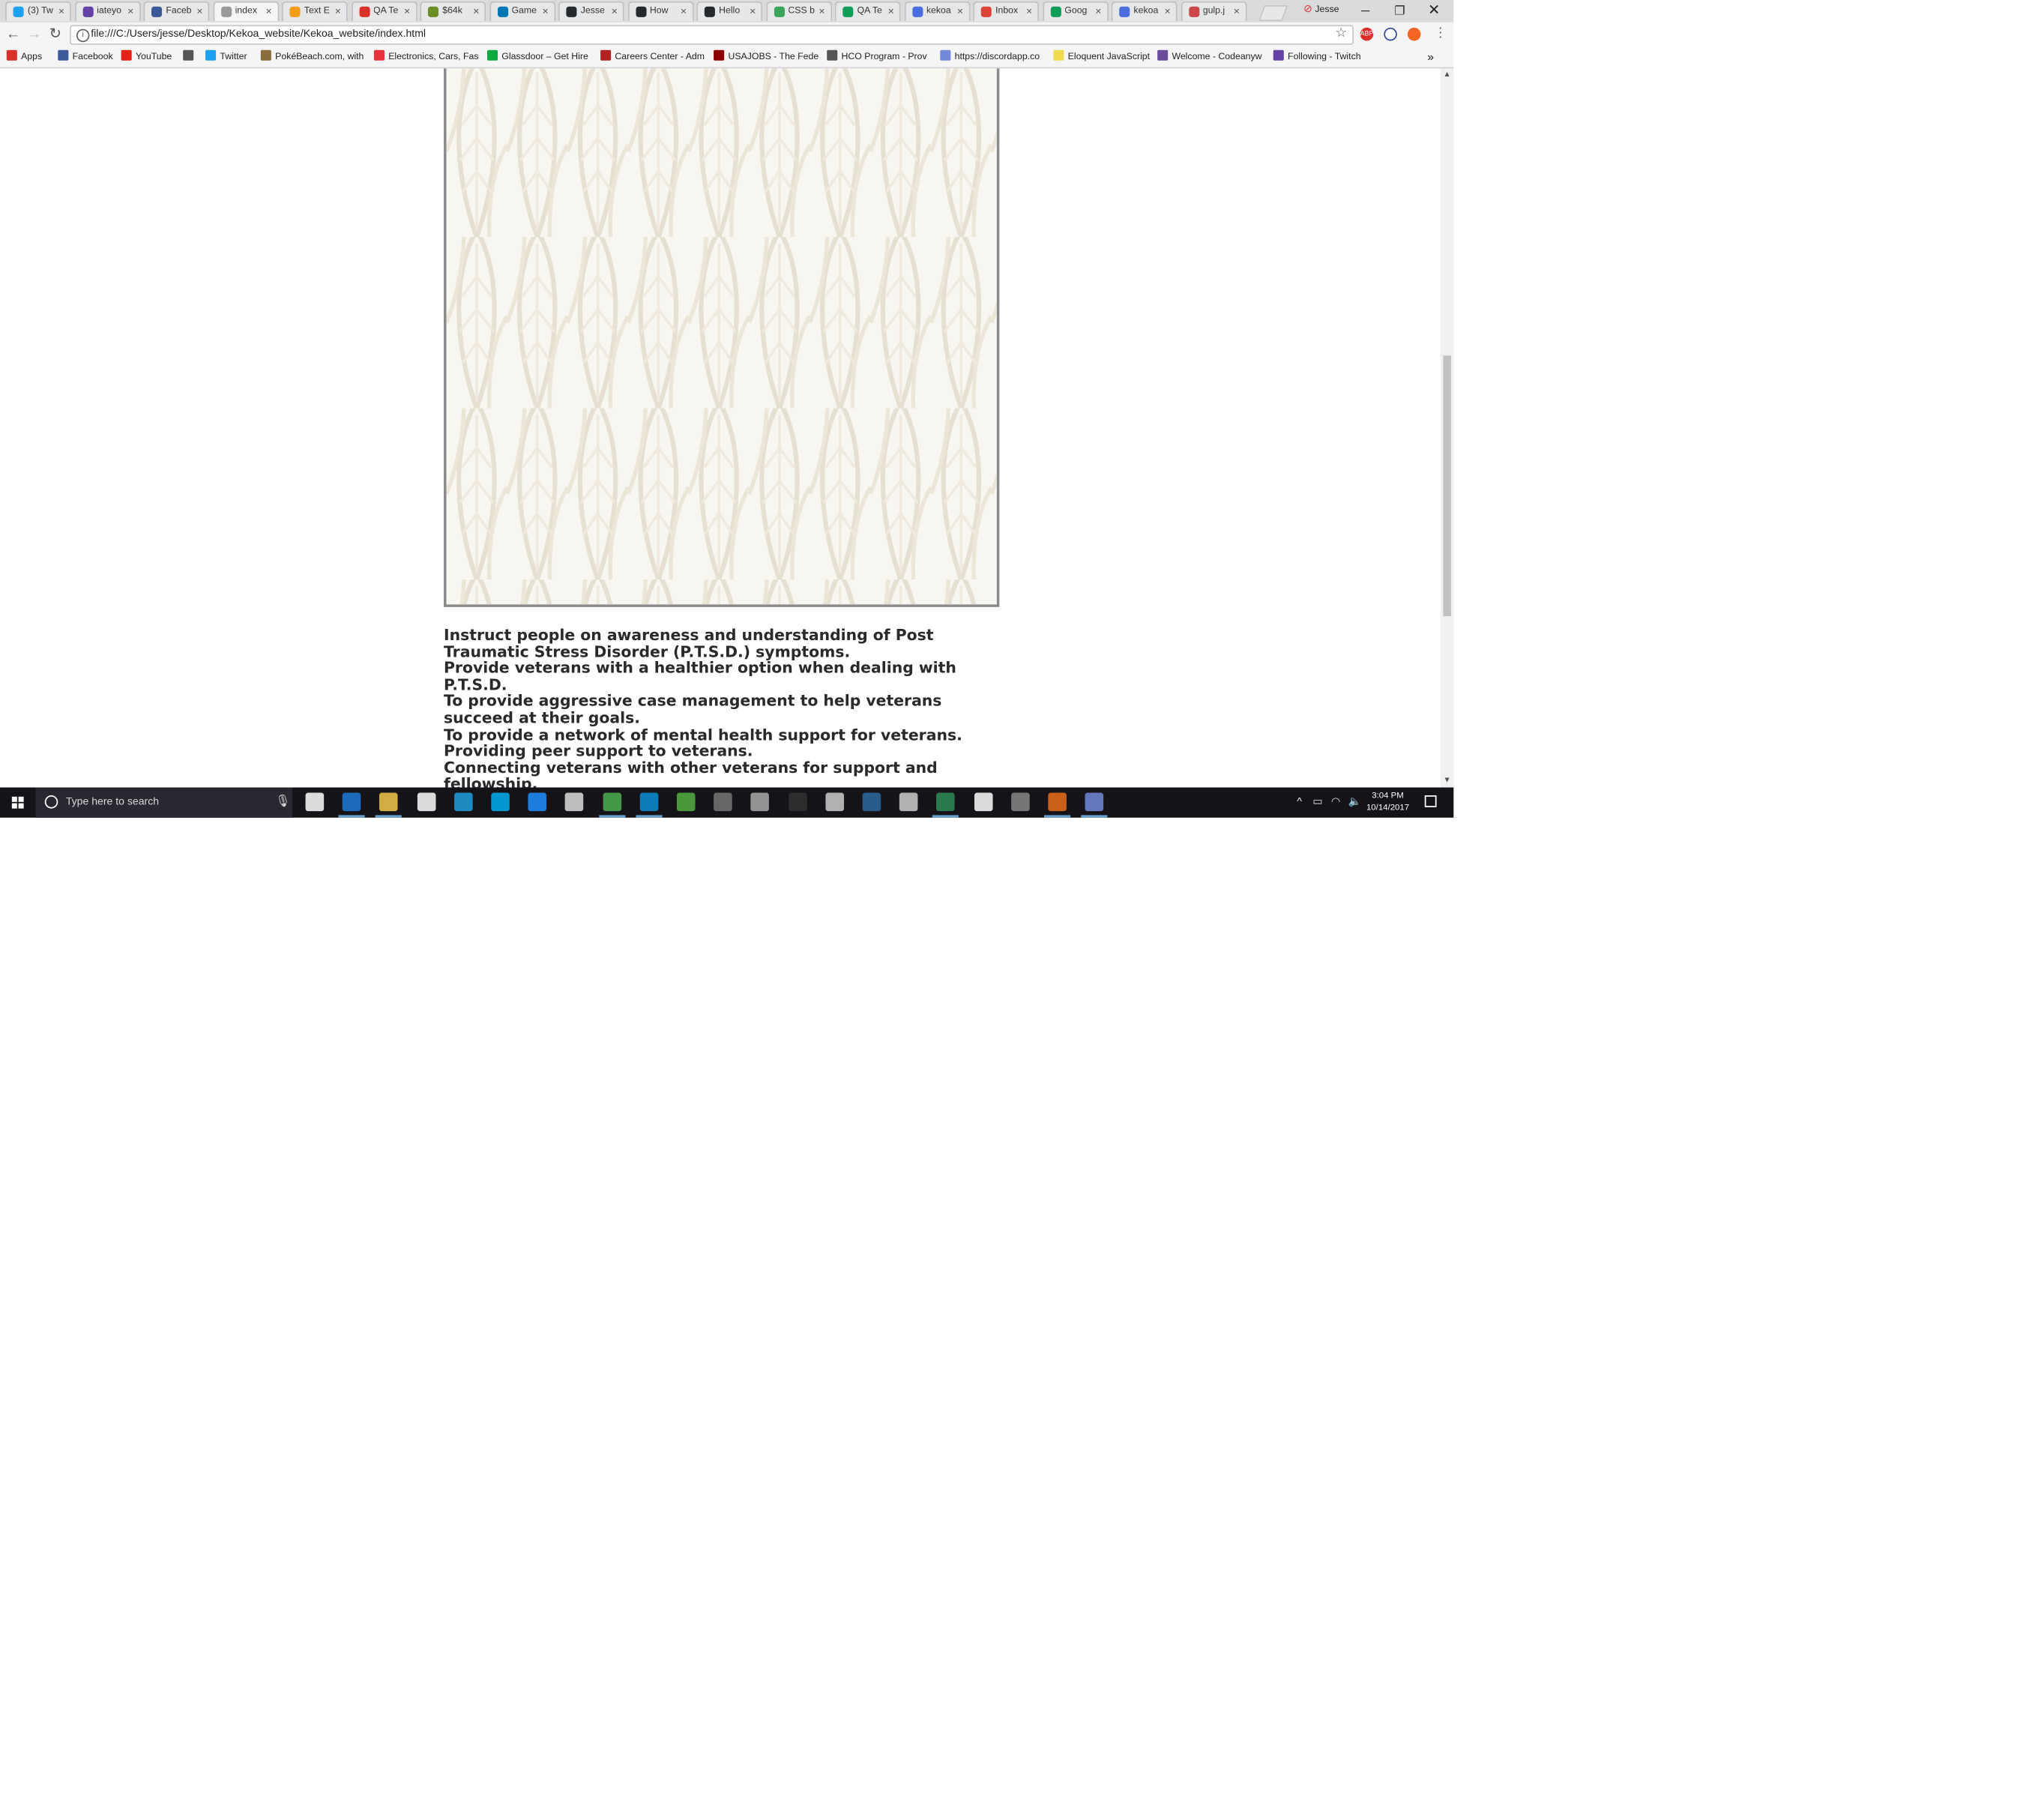 This screenshot has width=2044, height=1808. What do you see at coordinates (799, 11) in the screenshot?
I see `browser-tab: CSS b ×` at bounding box center [799, 11].